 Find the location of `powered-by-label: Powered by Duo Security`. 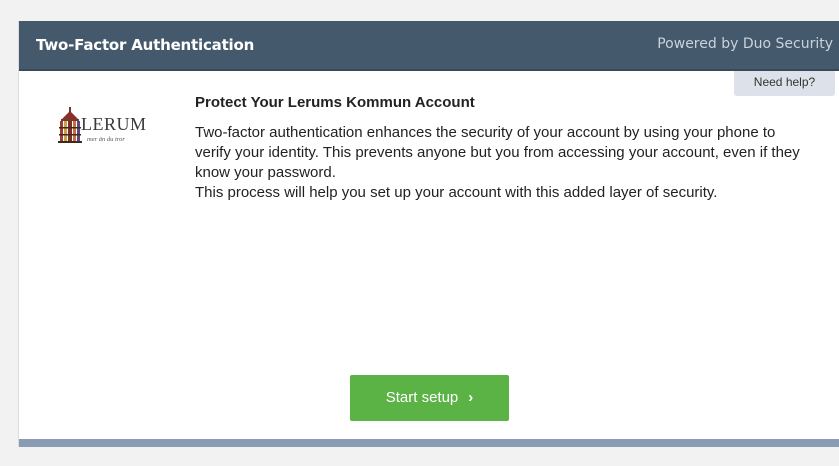

powered-by-label: Powered by Duo Security is located at coordinates (745, 44).